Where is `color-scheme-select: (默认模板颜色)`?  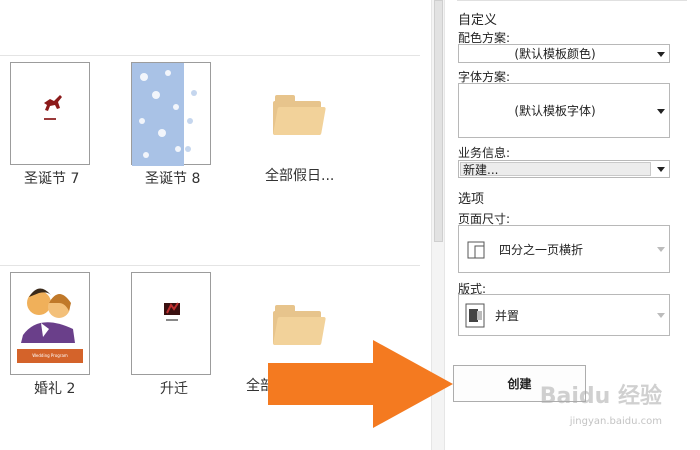
color-scheme-select: (默认模板颜色) is located at coordinates (564, 53).